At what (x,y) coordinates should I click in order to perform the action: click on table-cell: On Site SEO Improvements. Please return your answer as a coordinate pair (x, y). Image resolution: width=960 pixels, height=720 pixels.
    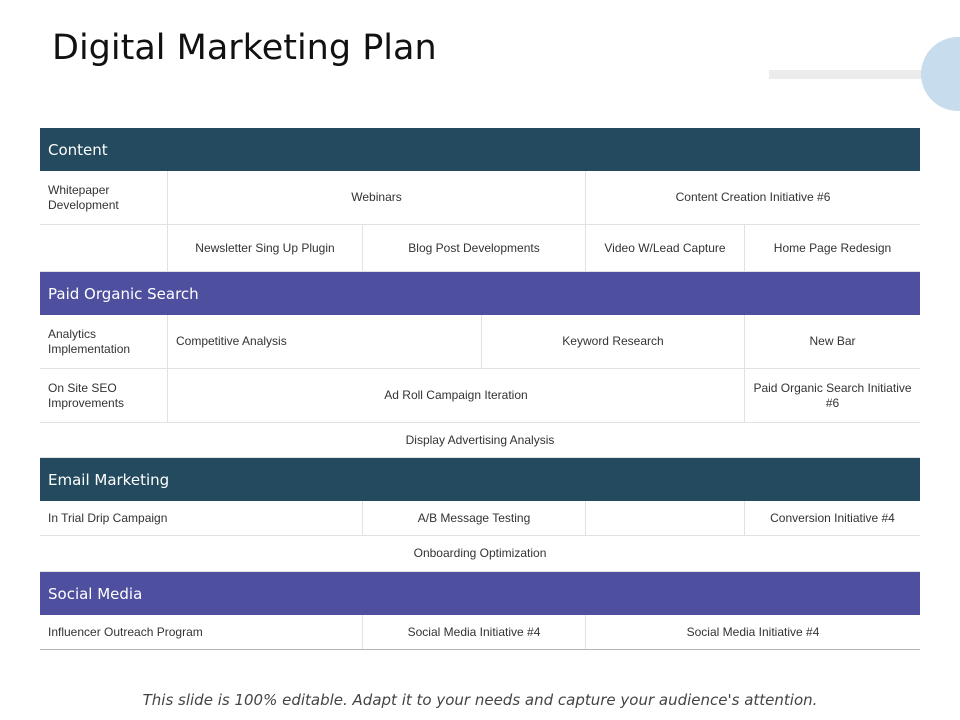
    Looking at the image, I should click on (86, 395).